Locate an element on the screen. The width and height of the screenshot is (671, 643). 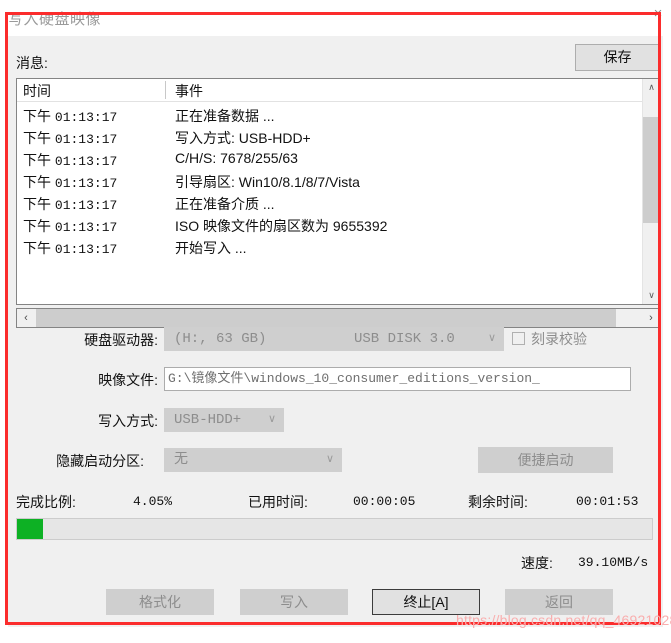
log-vertical-scrollbar: ∧ ∨ is located at coordinates (651, 191).